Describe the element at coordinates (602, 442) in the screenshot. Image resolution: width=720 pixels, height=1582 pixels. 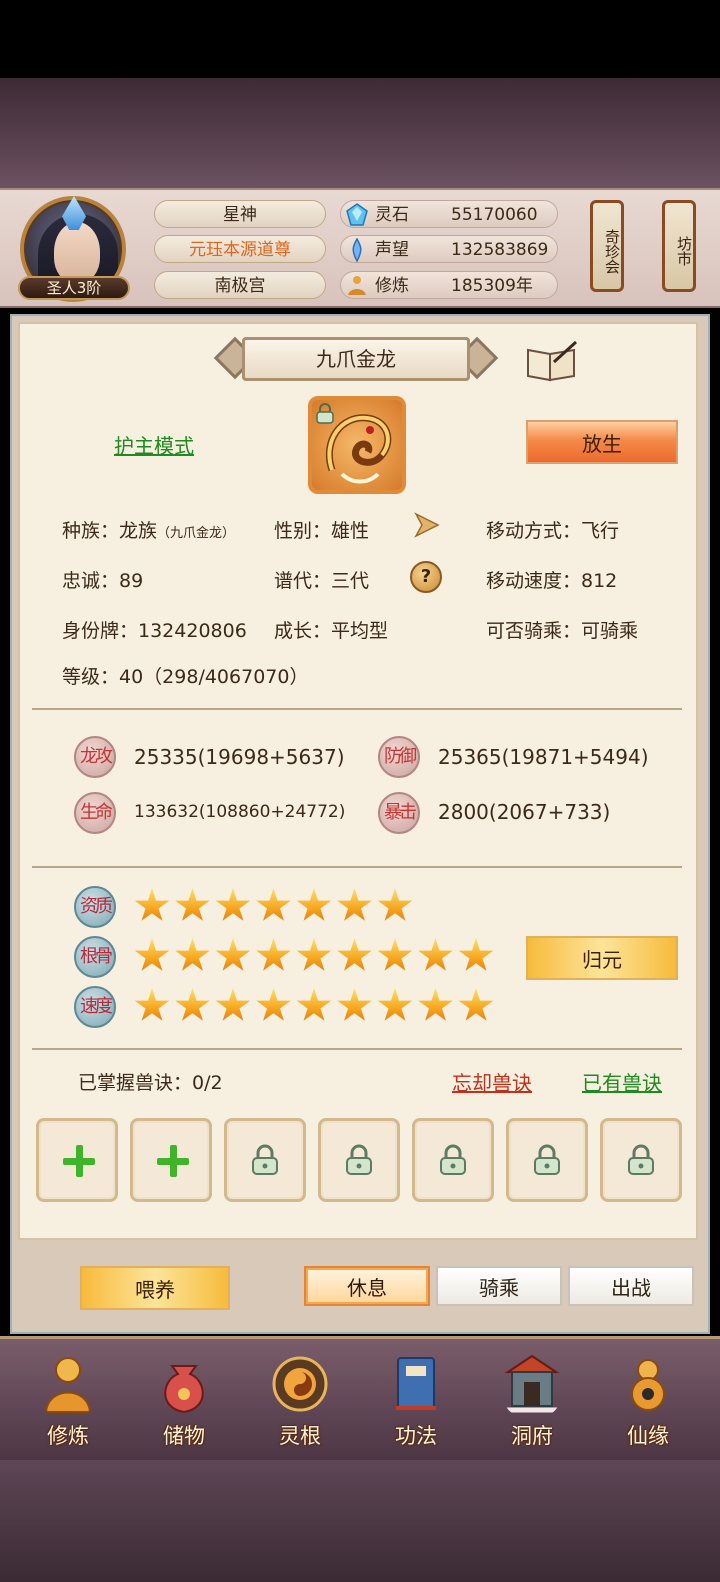
I see `release-button: 放生` at that location.